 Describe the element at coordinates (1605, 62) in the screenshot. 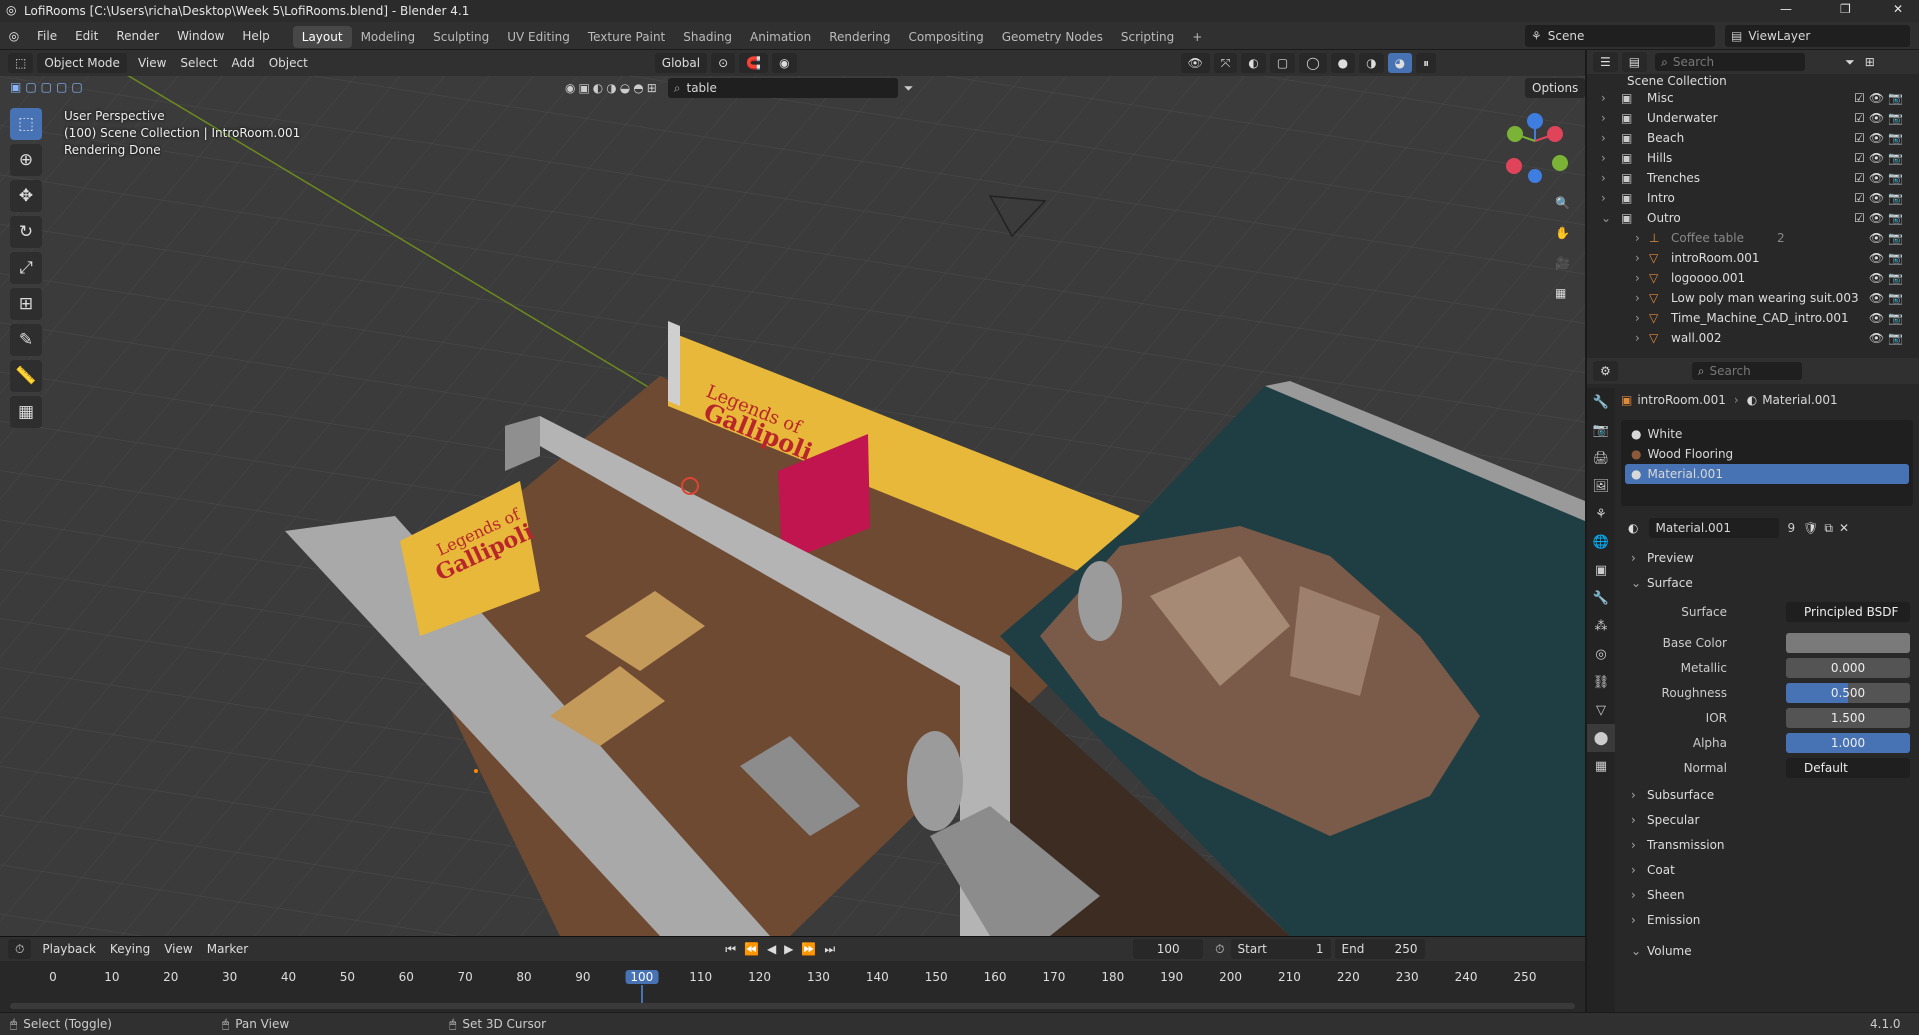

I see `outliner-editor-icon: ☰` at that location.